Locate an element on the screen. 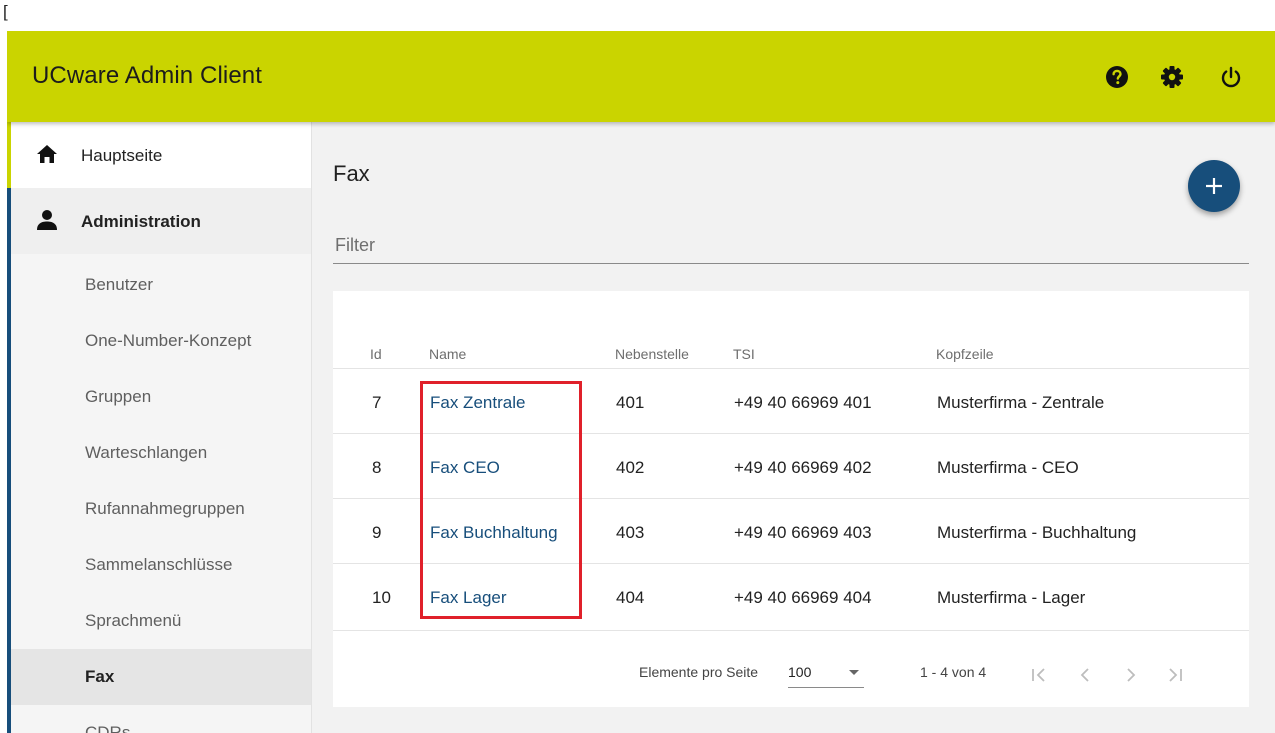 The width and height of the screenshot is (1275, 733). items-per-page-select: 100 is located at coordinates (826, 673).